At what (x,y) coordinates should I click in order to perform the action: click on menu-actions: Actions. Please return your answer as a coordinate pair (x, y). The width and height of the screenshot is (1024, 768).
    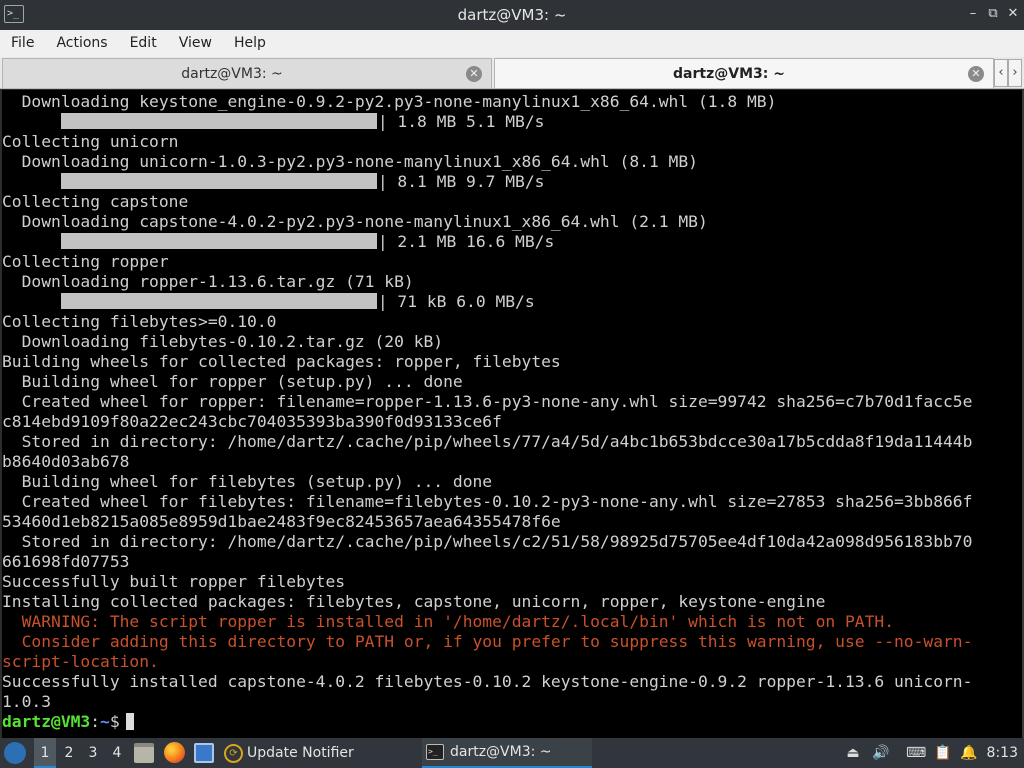
    Looking at the image, I should click on (81, 43).